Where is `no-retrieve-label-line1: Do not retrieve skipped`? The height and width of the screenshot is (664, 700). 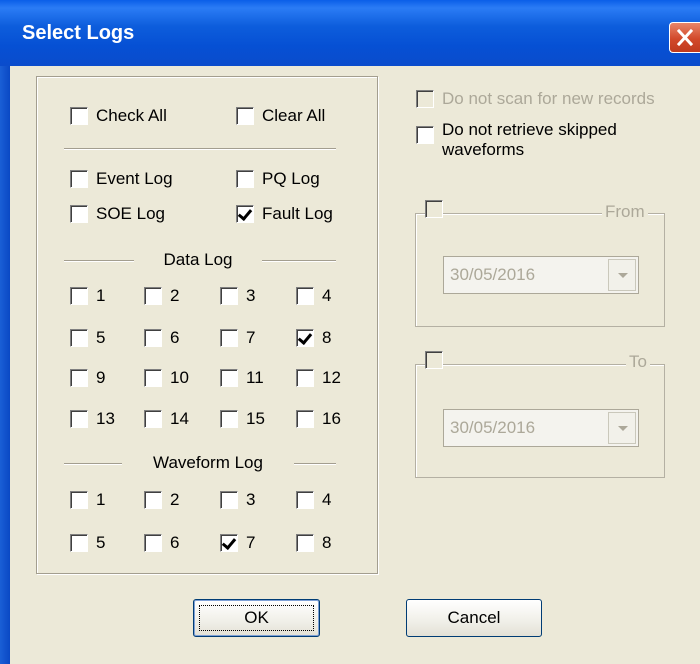 no-retrieve-label-line1: Do not retrieve skipped is located at coordinates (529, 129).